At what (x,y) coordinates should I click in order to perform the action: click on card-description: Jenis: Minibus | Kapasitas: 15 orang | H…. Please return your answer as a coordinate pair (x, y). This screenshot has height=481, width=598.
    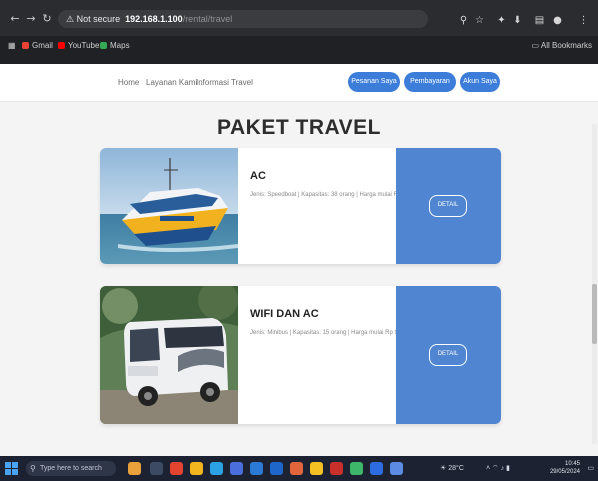
    Looking at the image, I should click on (331, 333).